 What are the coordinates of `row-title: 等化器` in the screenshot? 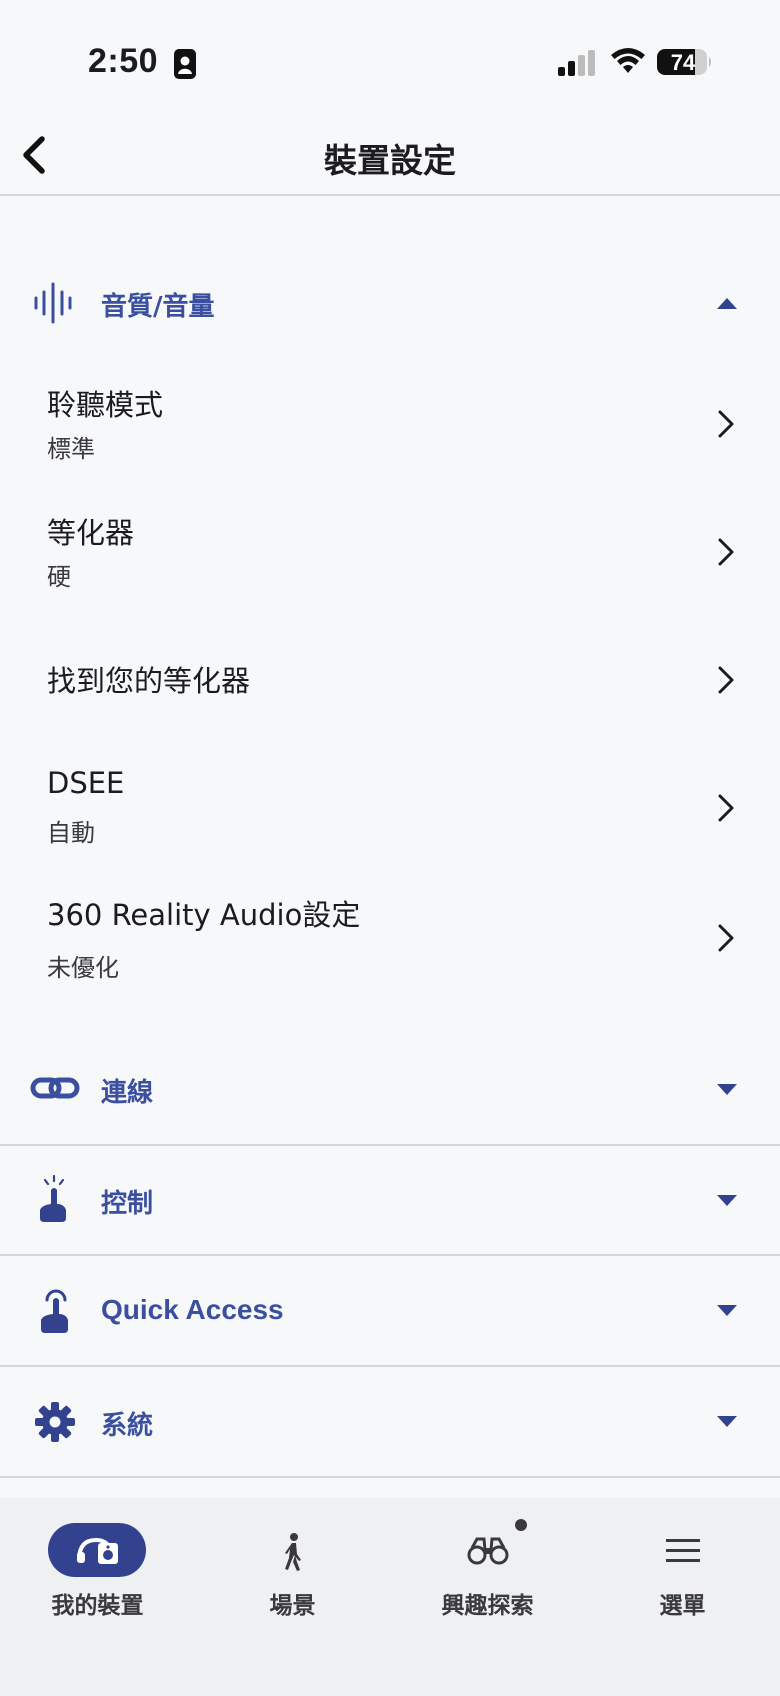 It's located at (91, 533).